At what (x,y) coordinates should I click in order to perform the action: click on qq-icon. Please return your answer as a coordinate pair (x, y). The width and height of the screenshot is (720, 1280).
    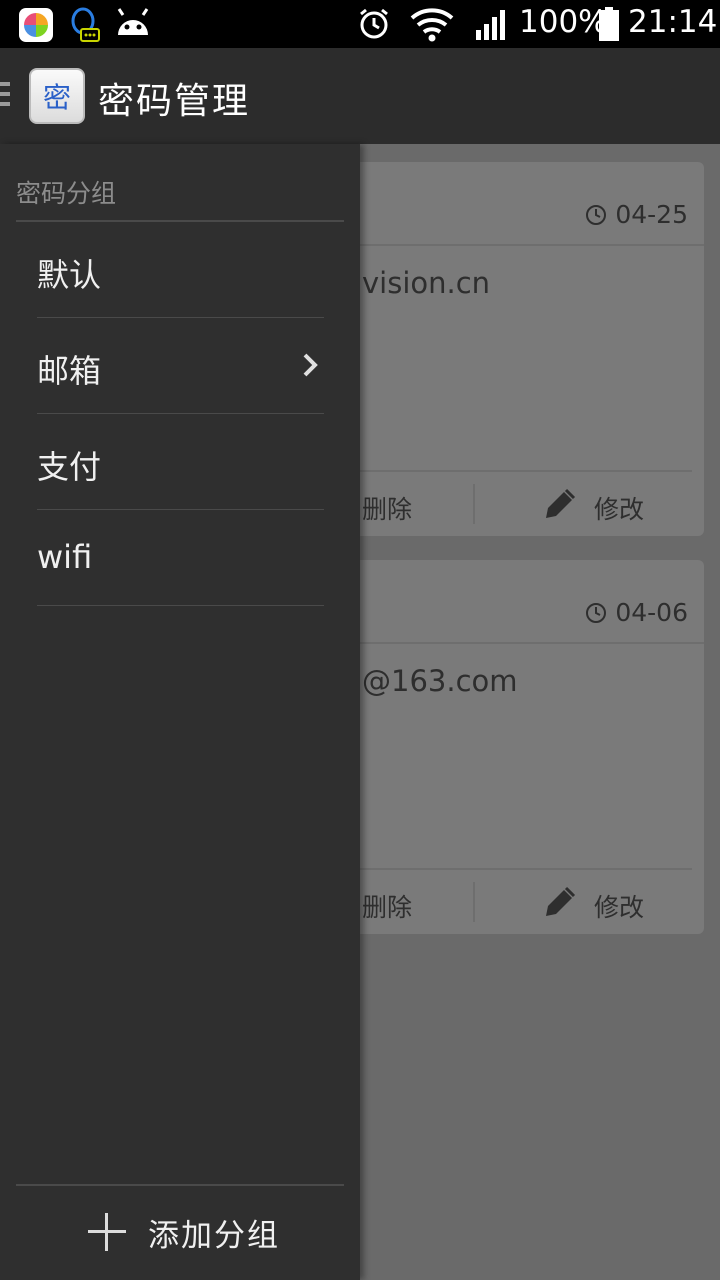
    Looking at the image, I should click on (85, 24).